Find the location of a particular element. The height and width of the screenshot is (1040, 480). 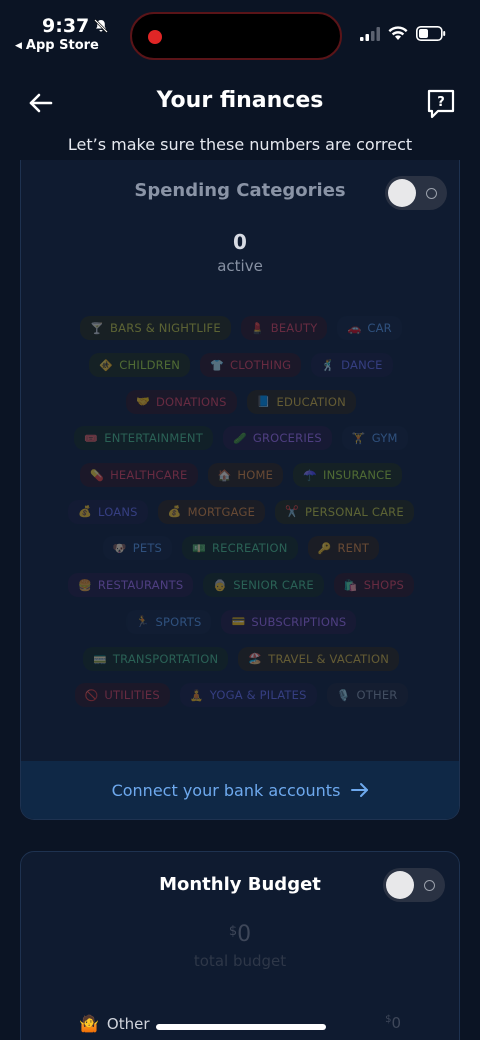

category-row: 🚸 Children 👕 Clothing 🕺 Dance is located at coordinates (240, 365).